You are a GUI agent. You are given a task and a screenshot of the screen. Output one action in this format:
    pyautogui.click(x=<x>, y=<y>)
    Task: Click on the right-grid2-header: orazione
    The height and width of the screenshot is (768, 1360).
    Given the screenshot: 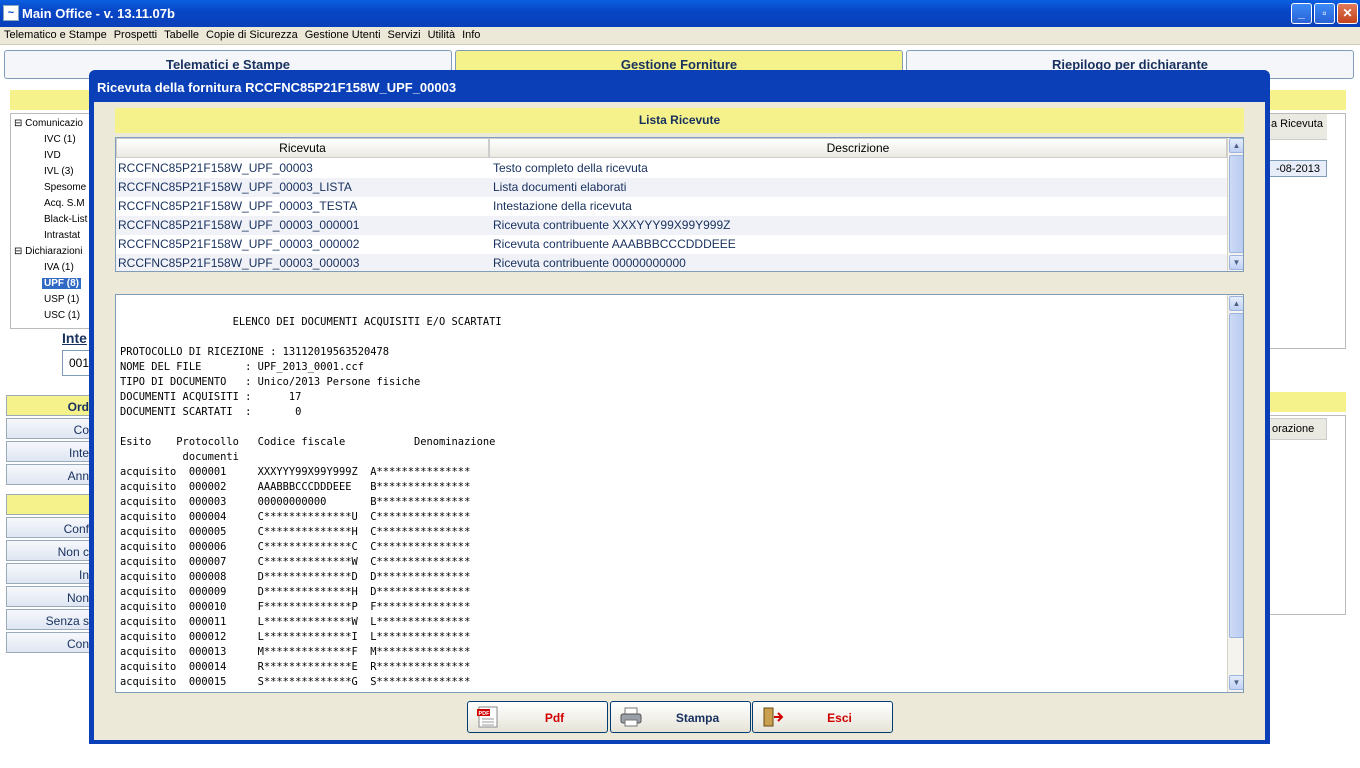 What is the action you would take?
    pyautogui.click(x=1298, y=429)
    